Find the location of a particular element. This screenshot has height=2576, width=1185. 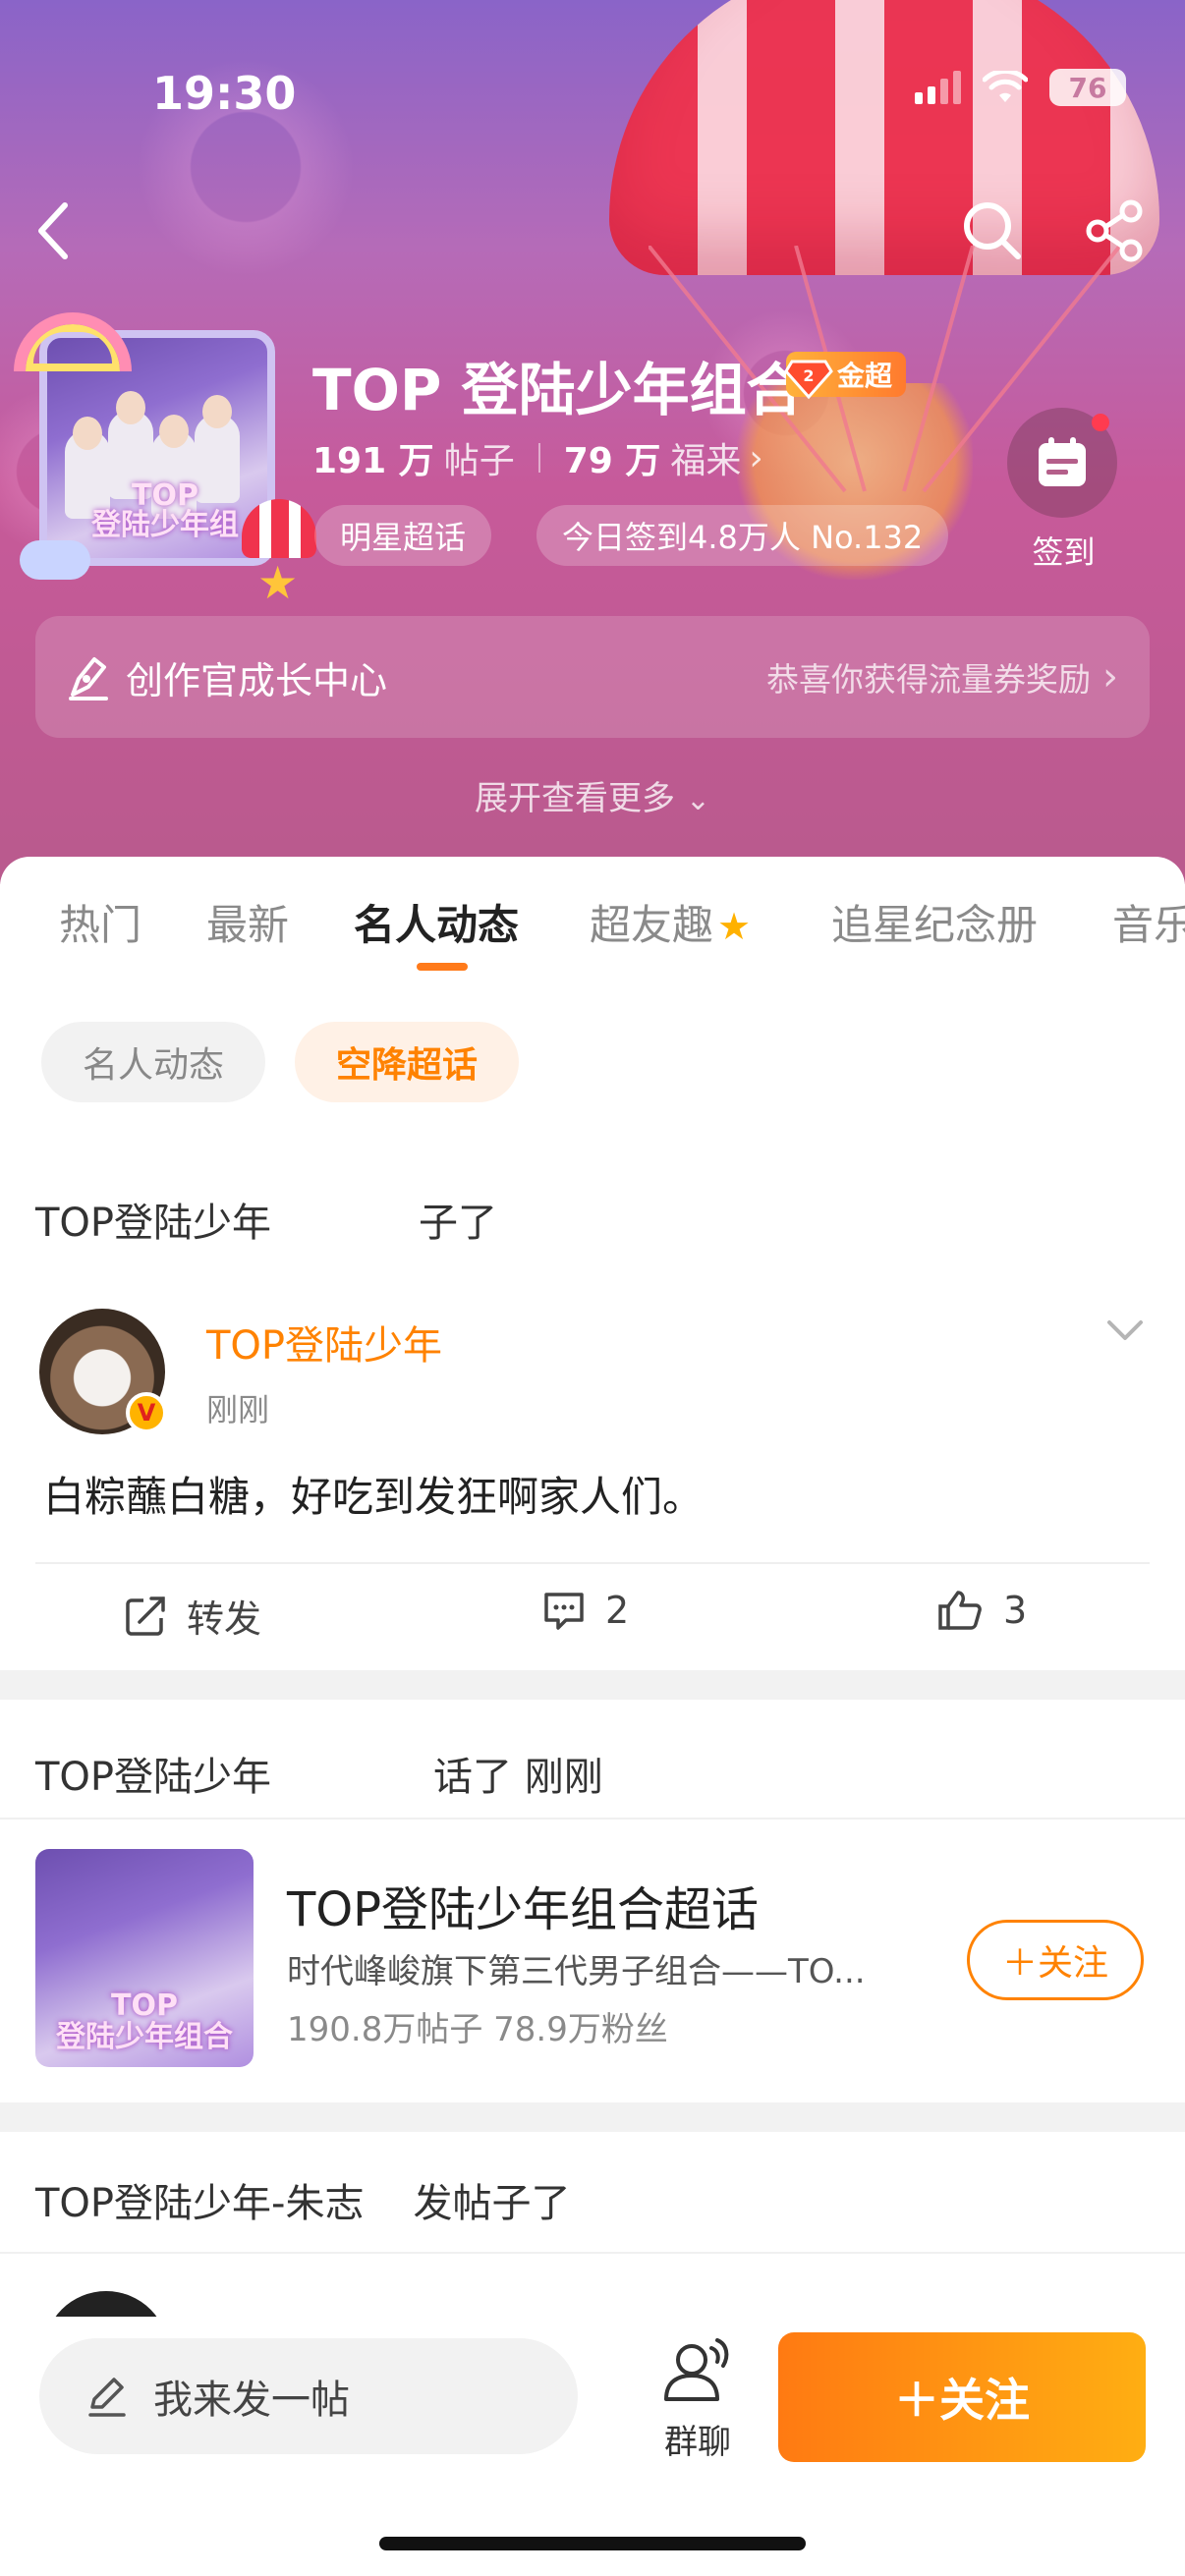

fortune-count: 79 万 is located at coordinates (612, 461).